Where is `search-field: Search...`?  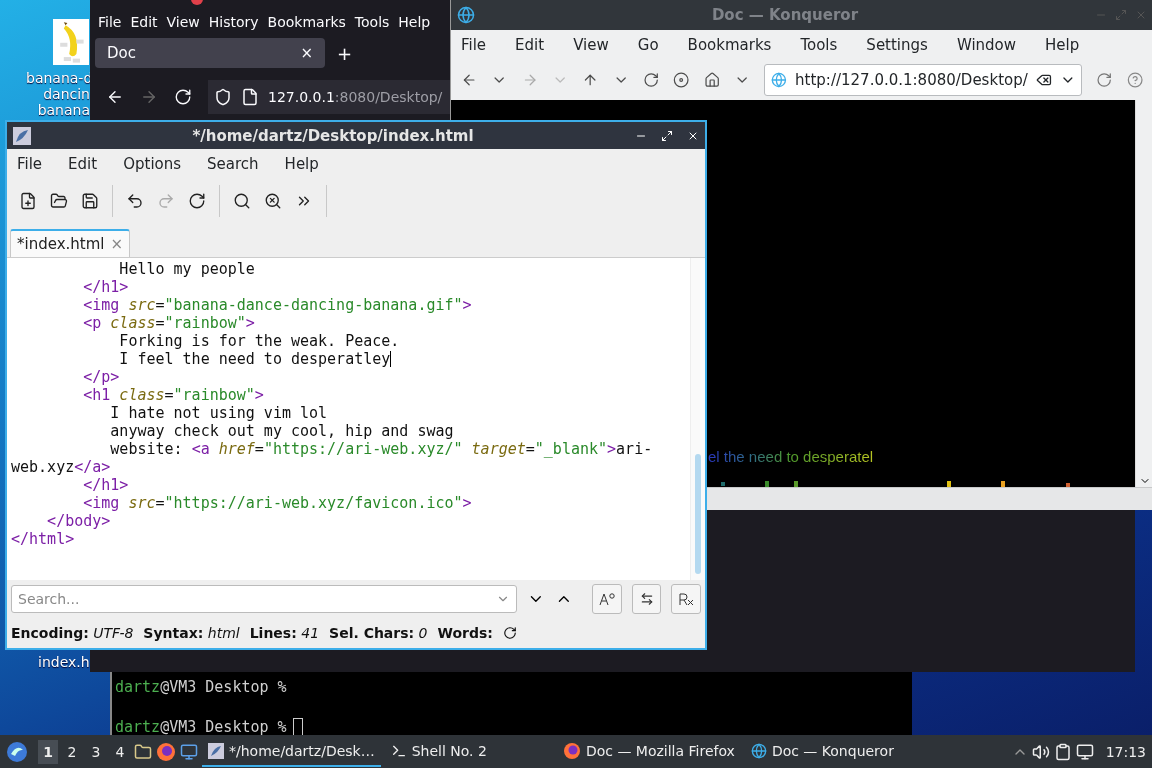 search-field: Search... is located at coordinates (264, 599).